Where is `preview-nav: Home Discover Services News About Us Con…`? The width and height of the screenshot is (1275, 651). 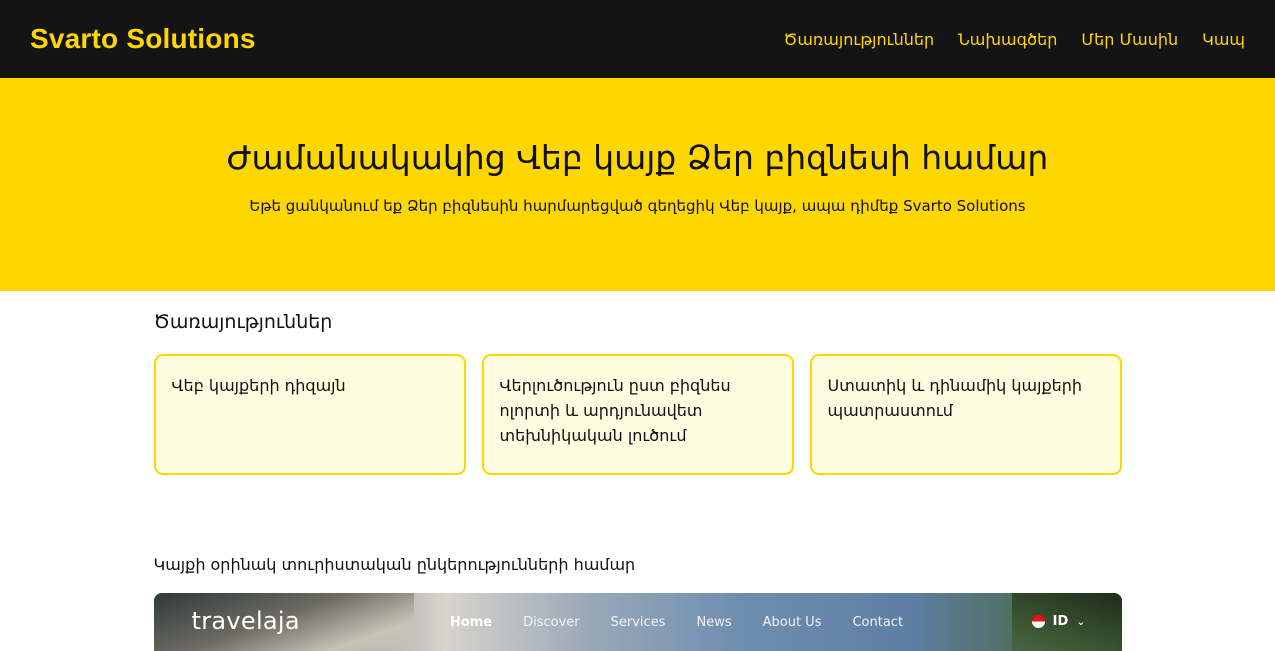 preview-nav: Home Discover Services News About Us Con… is located at coordinates (676, 622).